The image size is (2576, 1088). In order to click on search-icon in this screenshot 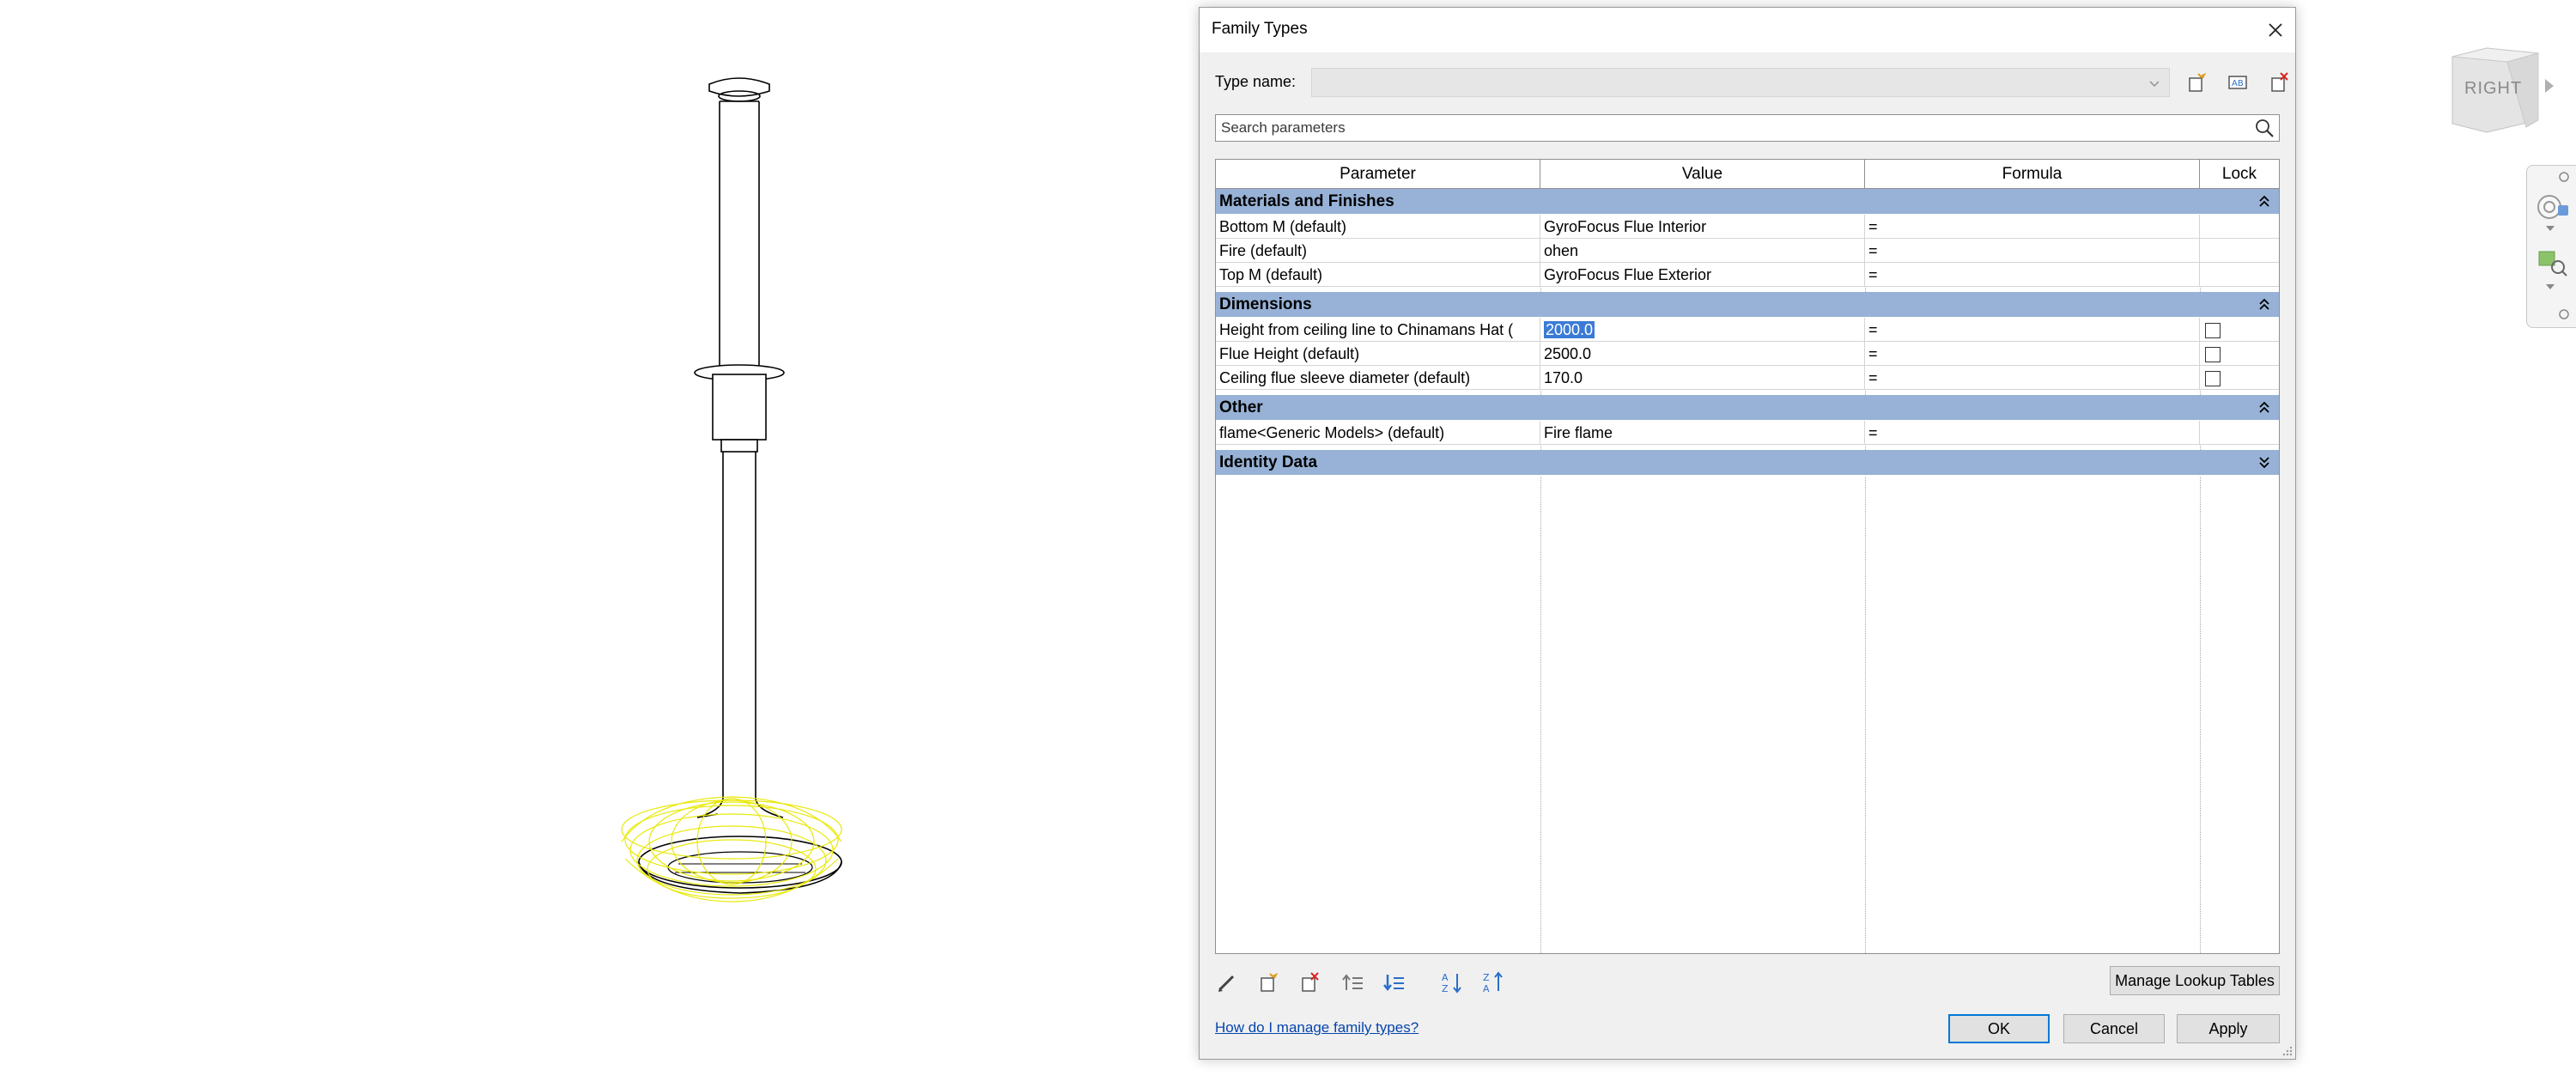, I will do `click(2264, 128)`.